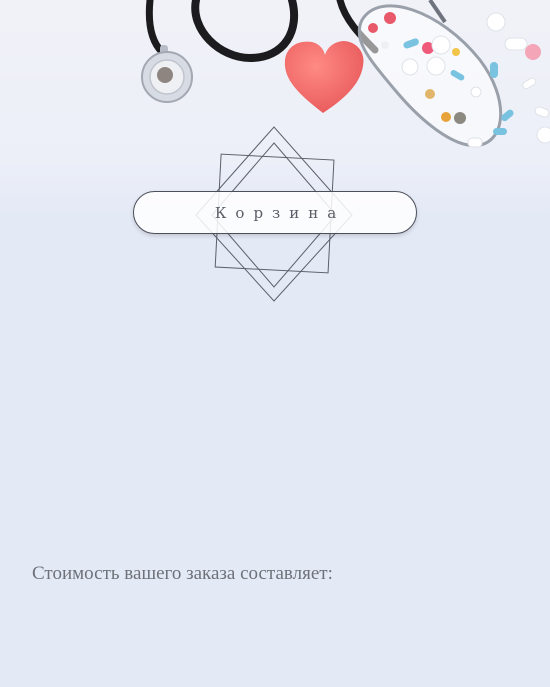 This screenshot has width=550, height=687. Describe the element at coordinates (182, 573) in the screenshot. I see `order-cost-label: Стоимость вашего заказа составляет:` at that location.